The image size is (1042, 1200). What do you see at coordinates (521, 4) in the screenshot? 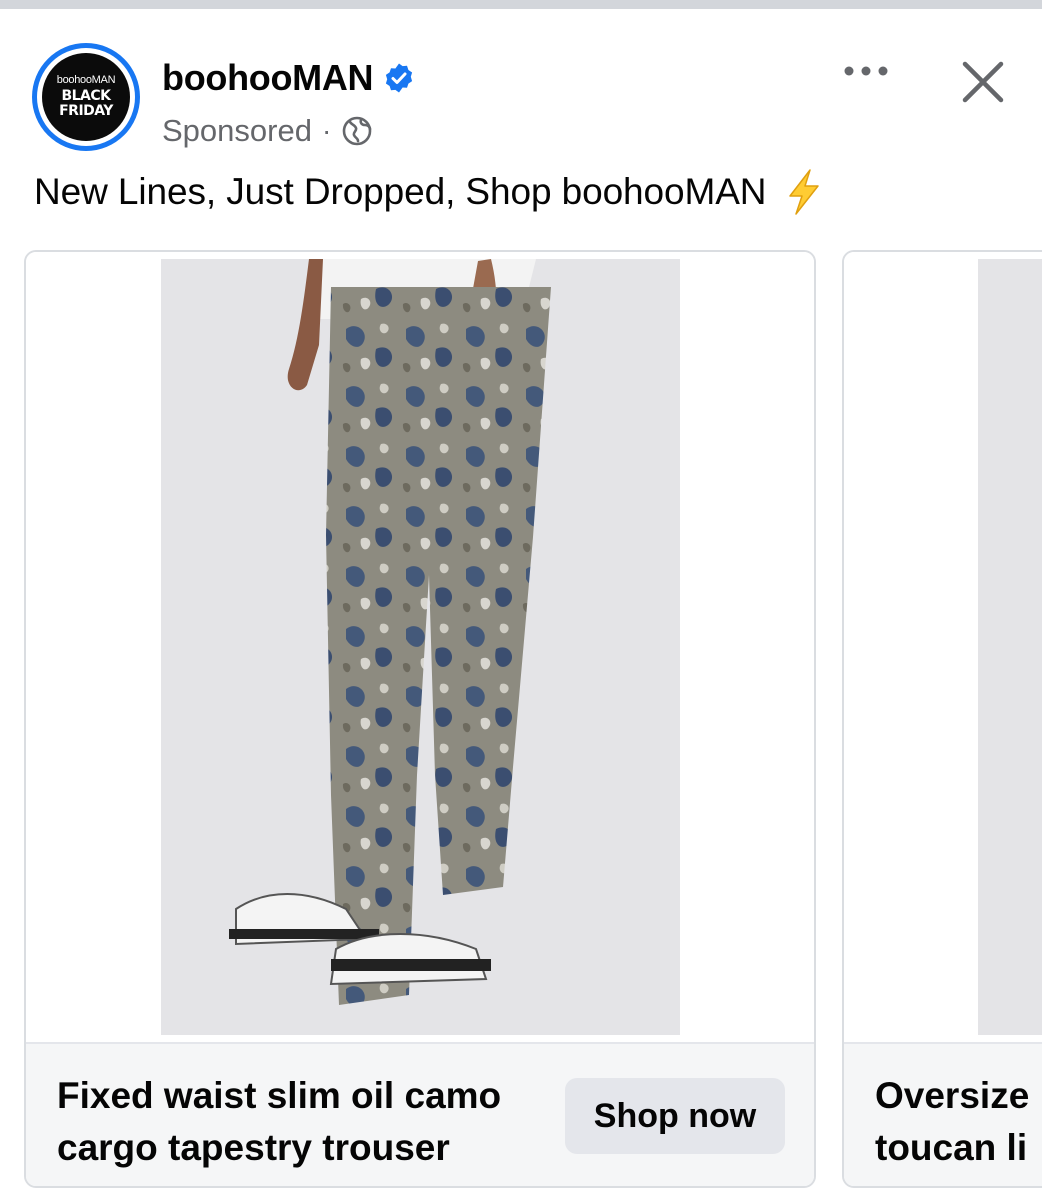
I see `top-divider` at bounding box center [521, 4].